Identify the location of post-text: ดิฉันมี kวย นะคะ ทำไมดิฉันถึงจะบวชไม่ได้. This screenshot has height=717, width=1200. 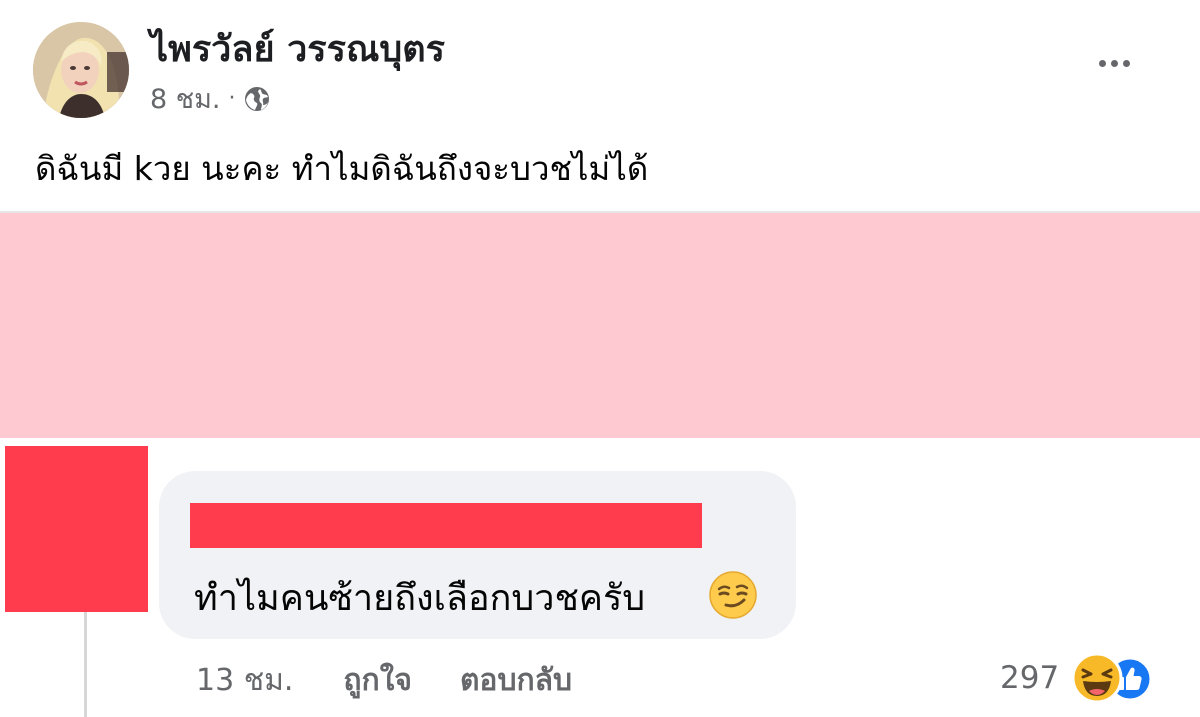
(342, 168).